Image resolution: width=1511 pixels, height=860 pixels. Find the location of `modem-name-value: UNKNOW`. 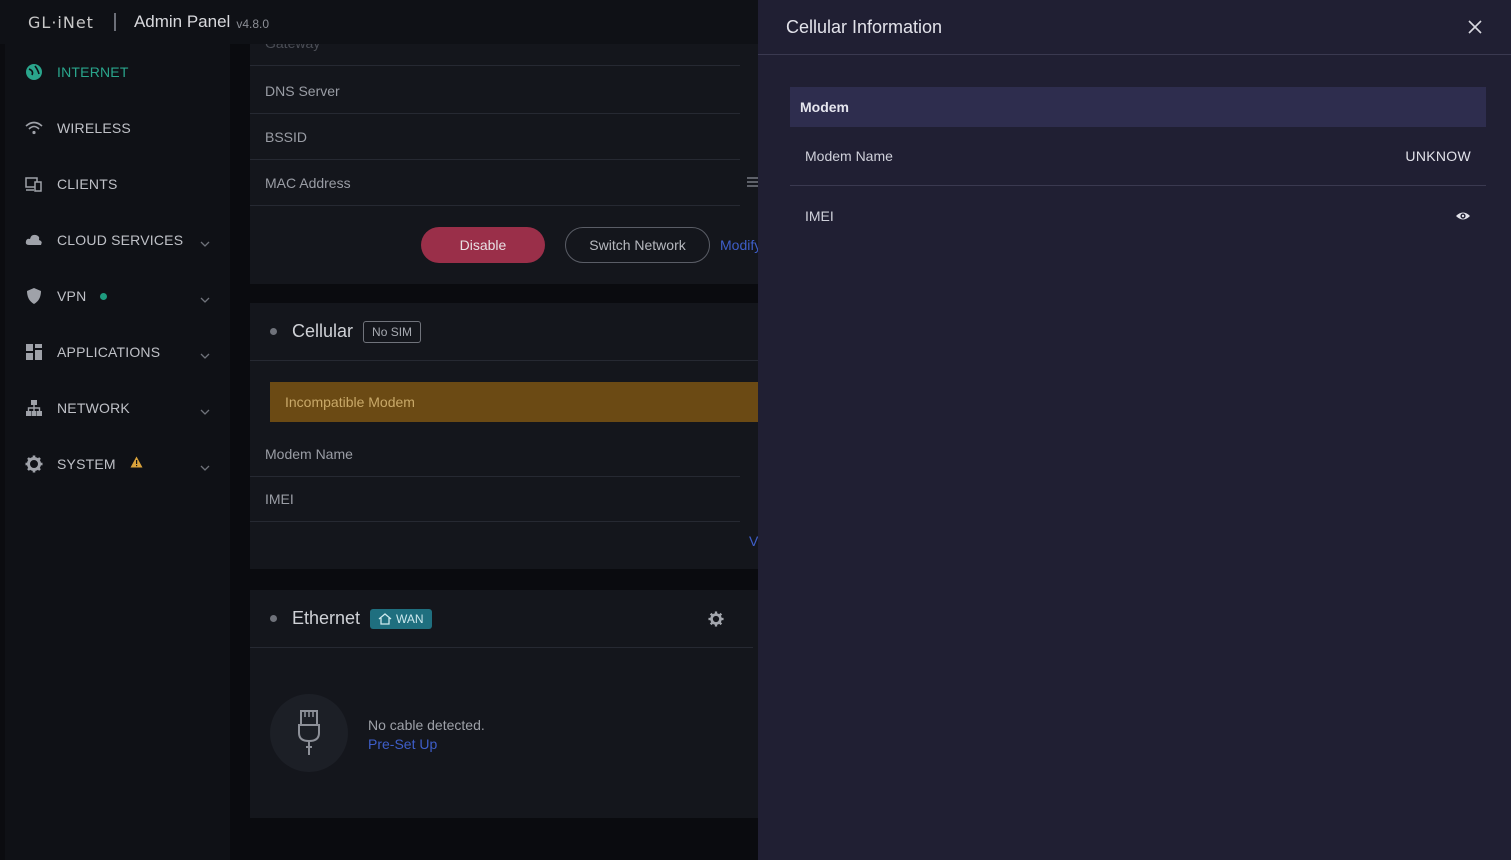

modem-name-value: UNKNOW is located at coordinates (1438, 156).